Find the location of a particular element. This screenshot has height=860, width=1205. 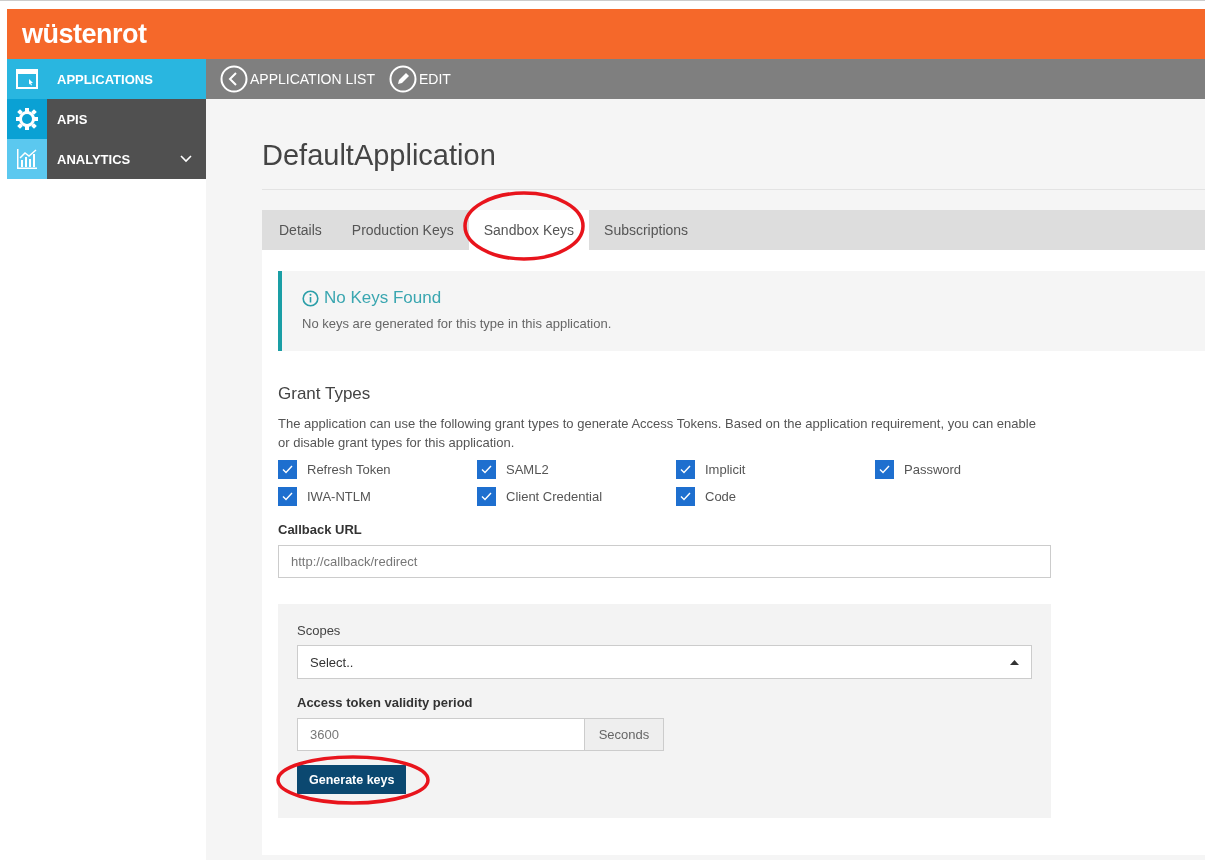

pencil-icon is located at coordinates (403, 79).